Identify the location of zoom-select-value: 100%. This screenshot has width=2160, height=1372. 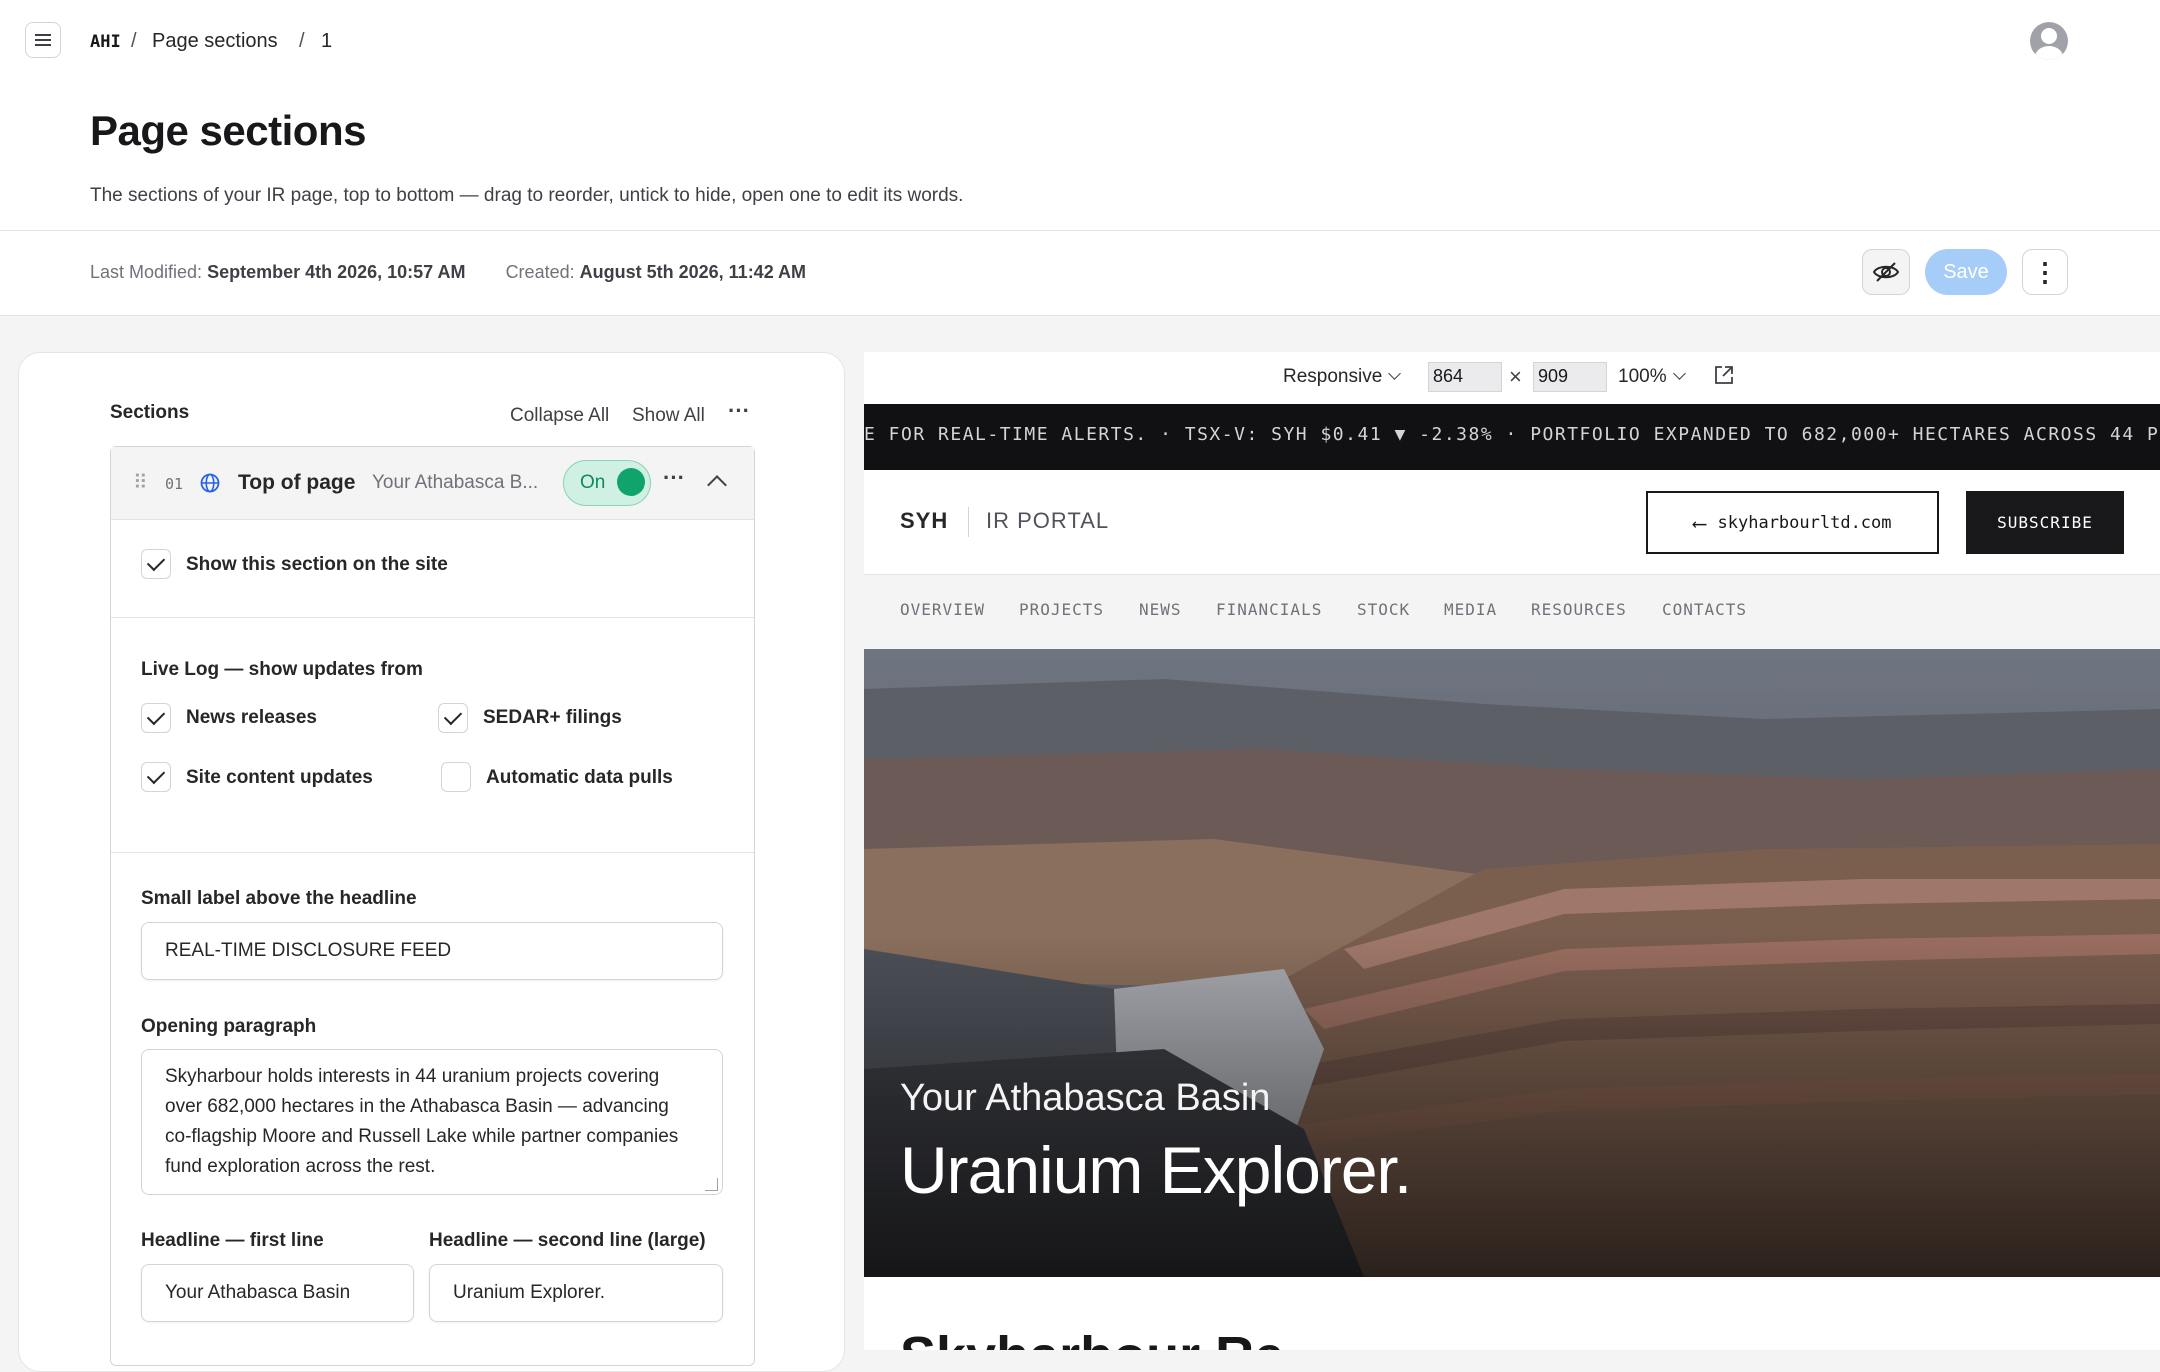
(1642, 376).